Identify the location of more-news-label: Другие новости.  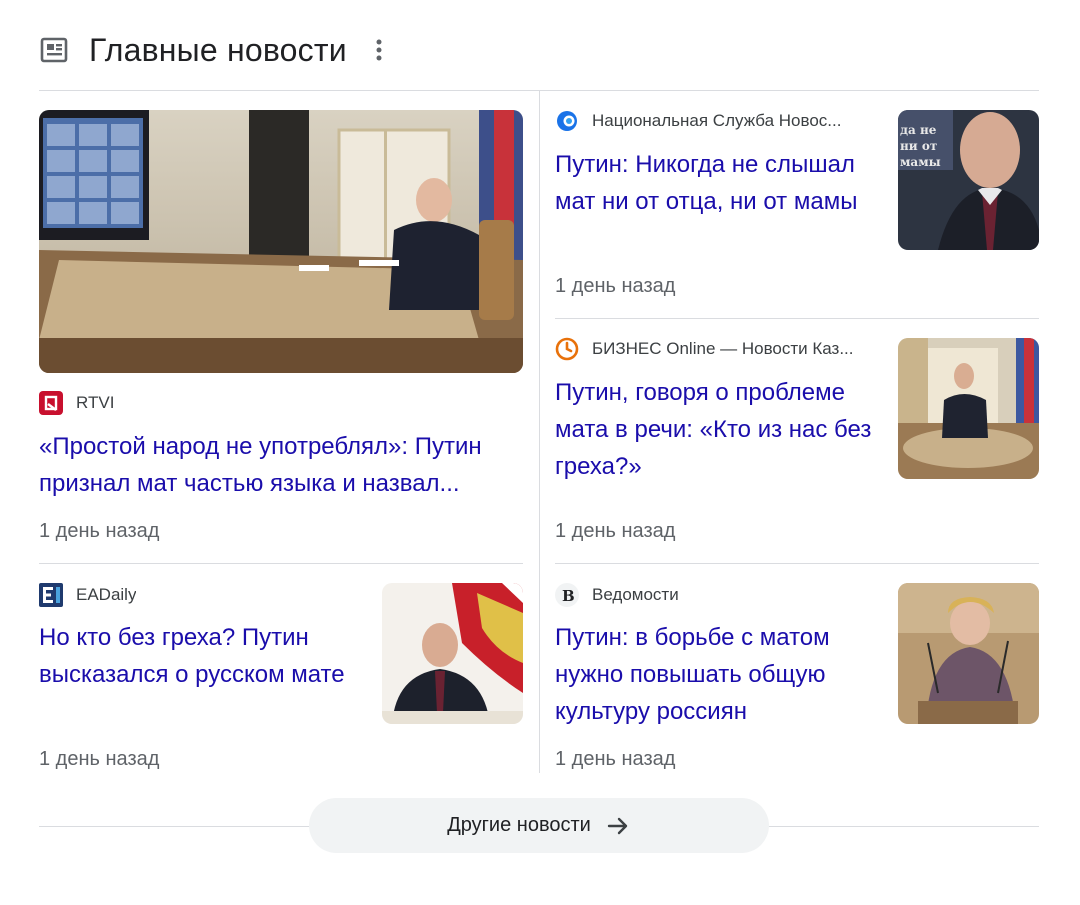
(519, 825).